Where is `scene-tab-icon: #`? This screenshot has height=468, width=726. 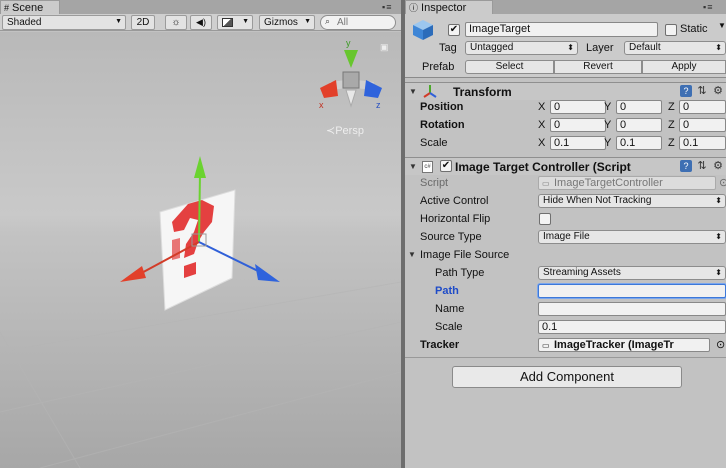
scene-tab-icon: # is located at coordinates (7, 7).